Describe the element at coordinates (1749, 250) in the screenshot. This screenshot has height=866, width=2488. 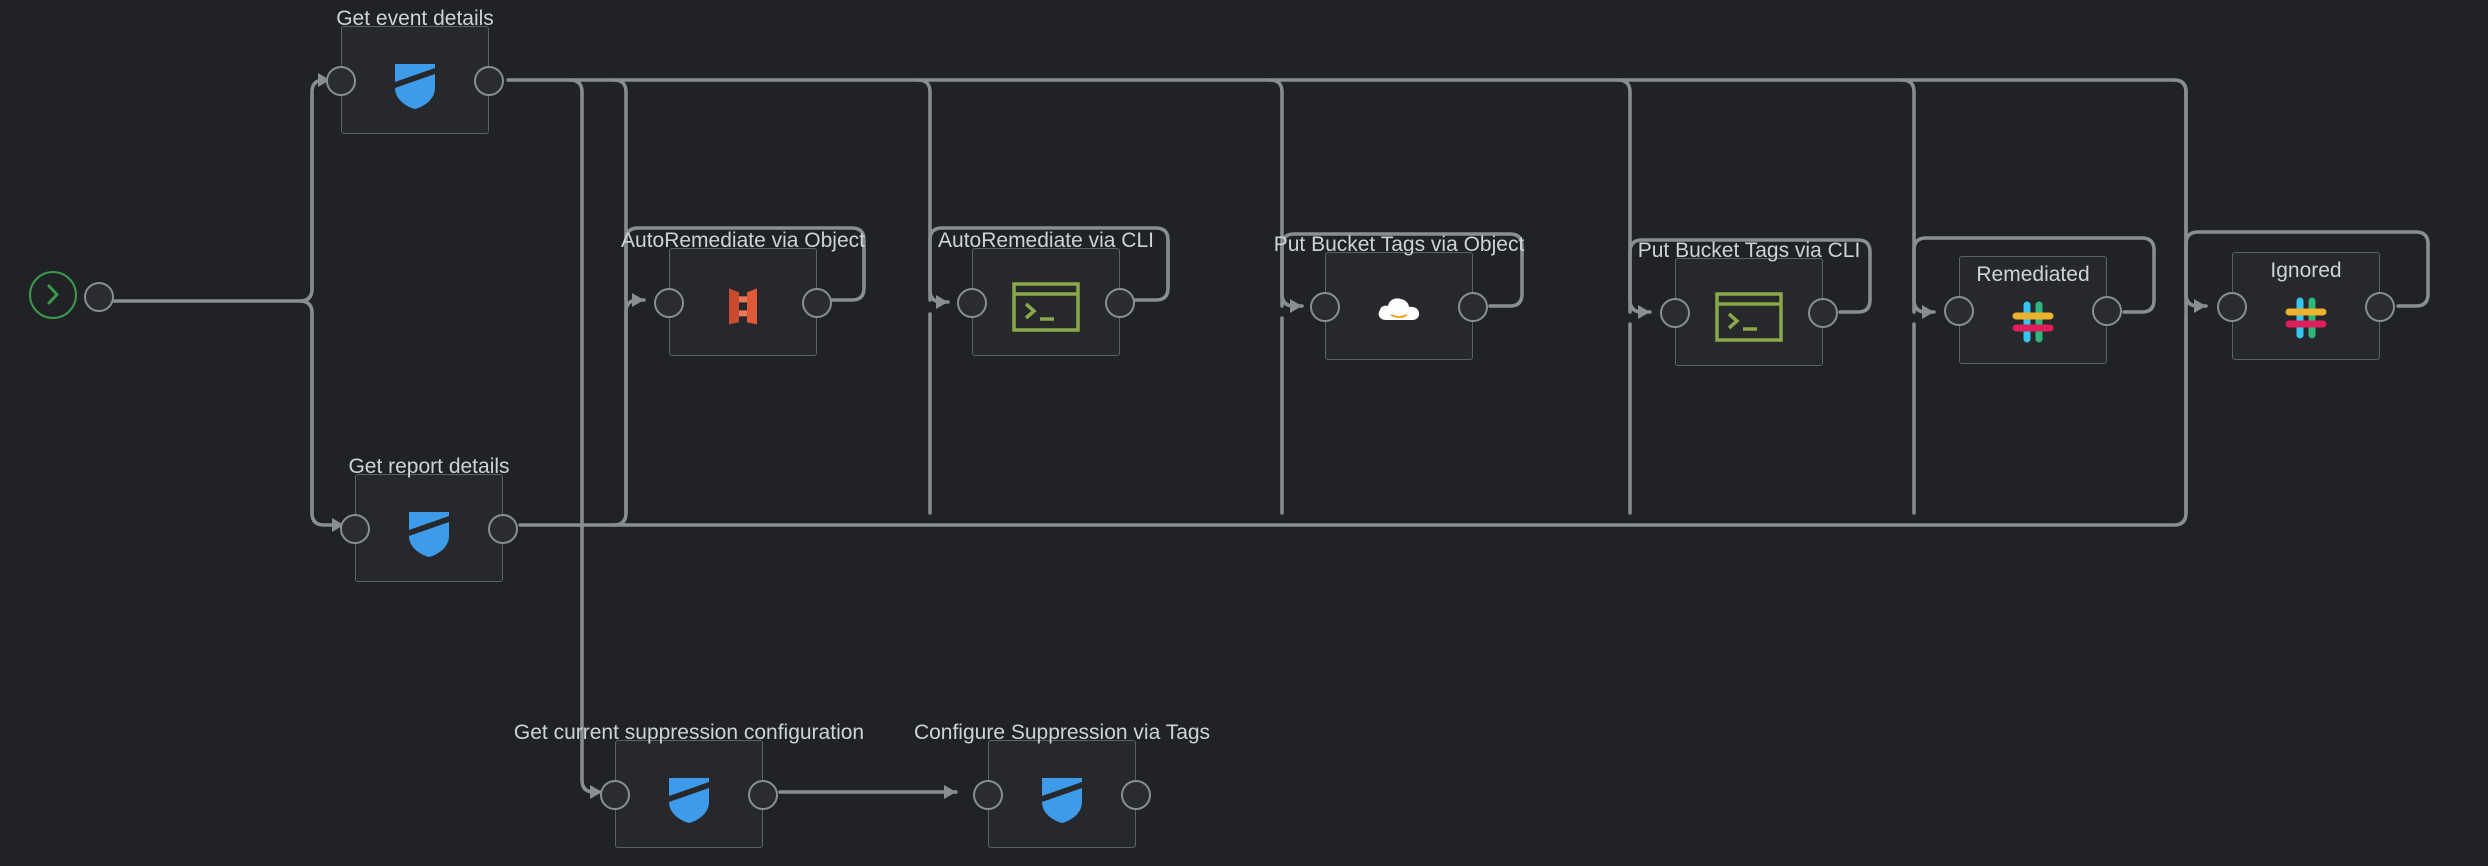
I see `node-label: Put Bucket Tags via CLI` at that location.